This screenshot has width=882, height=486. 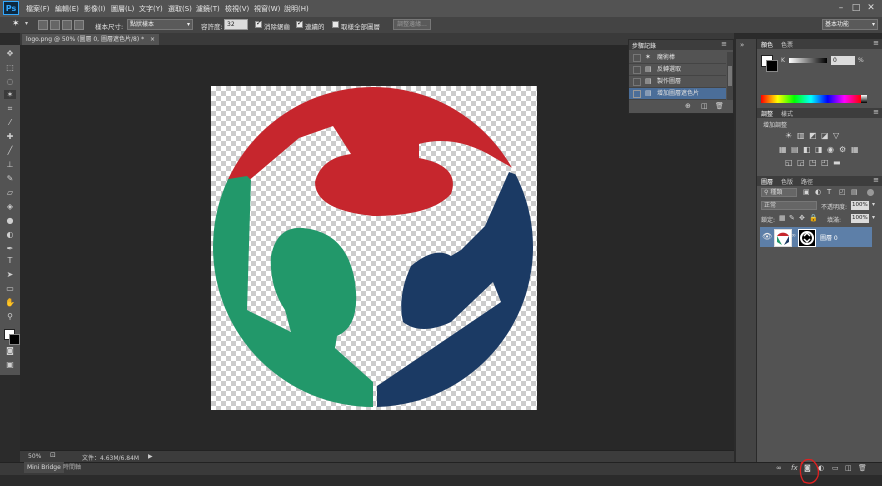 I want to click on path-select-icon: ➤, so click(x=10, y=274).